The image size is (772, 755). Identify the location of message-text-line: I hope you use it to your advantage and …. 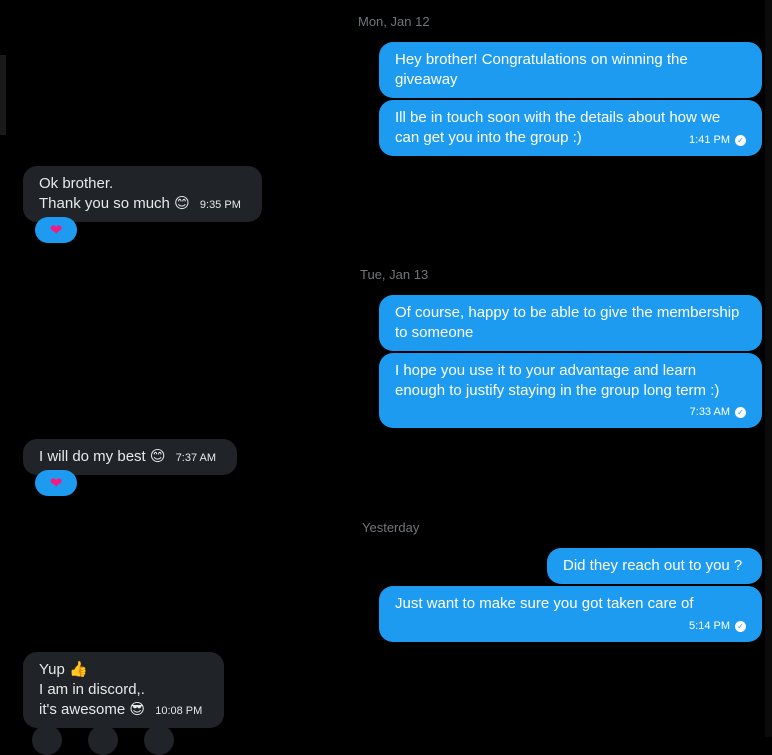
(546, 370).